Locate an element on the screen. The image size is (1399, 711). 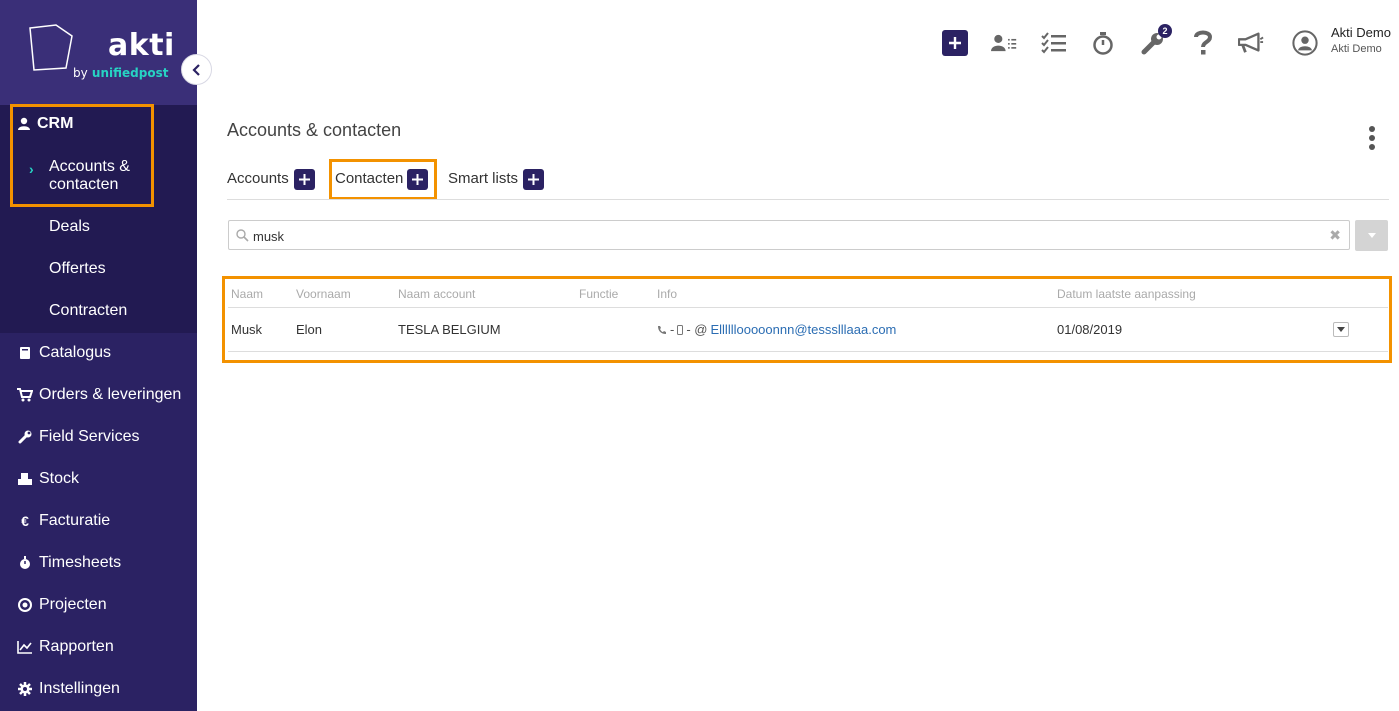
user-circle-icon is located at coordinates (1305, 43).